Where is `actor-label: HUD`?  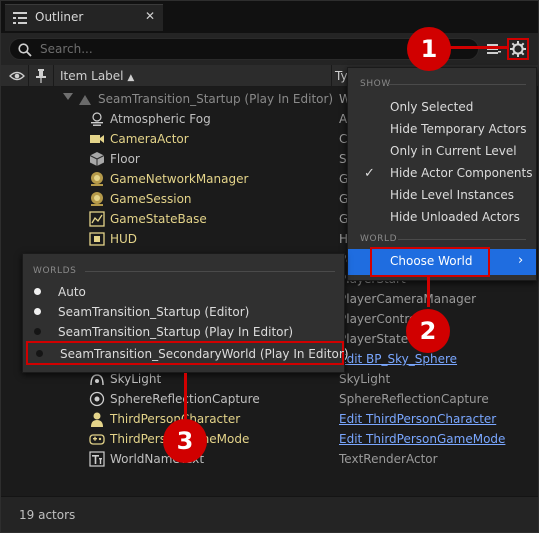
actor-label: HUD is located at coordinates (124, 239).